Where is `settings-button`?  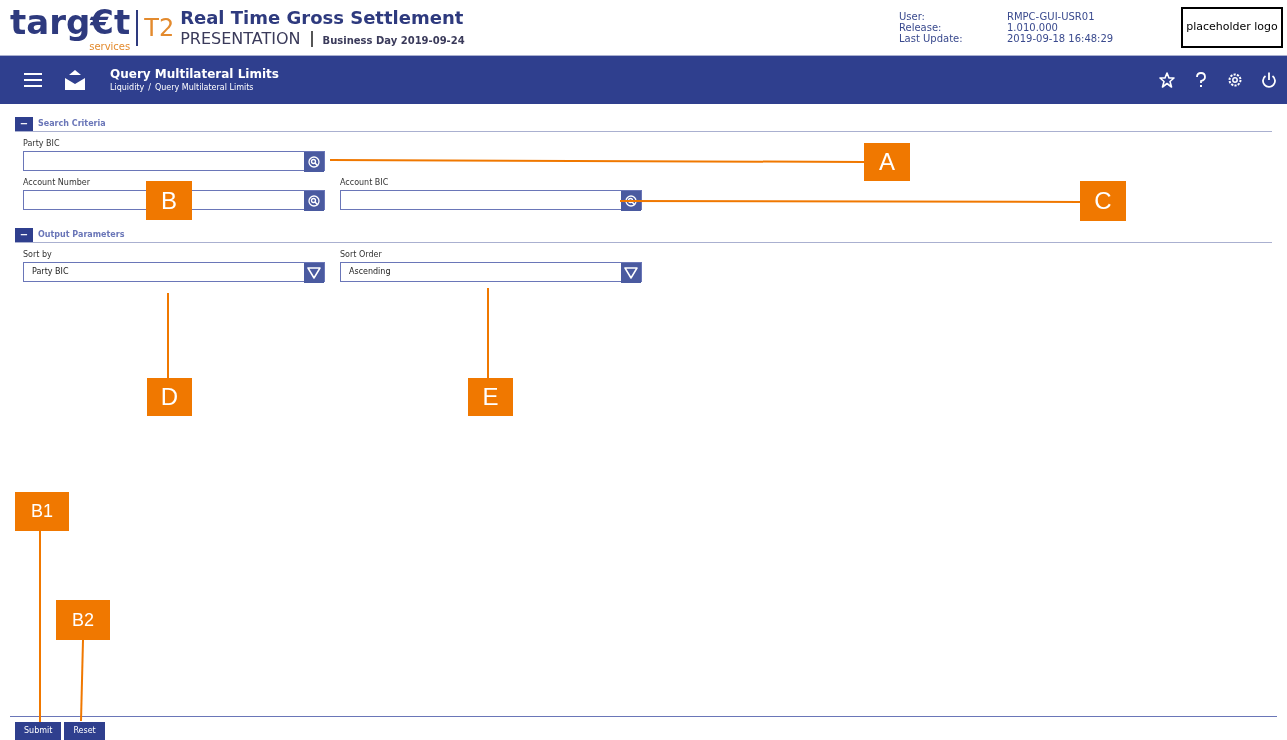 settings-button is located at coordinates (1235, 80).